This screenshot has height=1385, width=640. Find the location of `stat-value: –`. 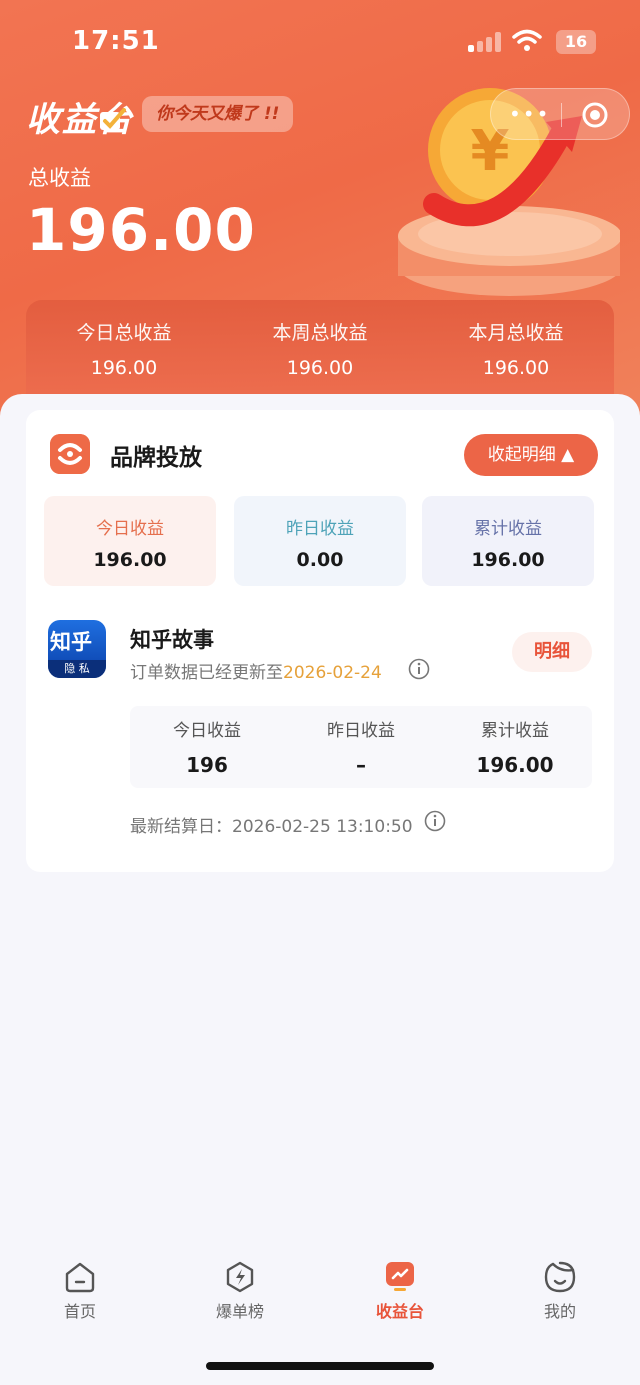

stat-value: – is located at coordinates (361, 765).